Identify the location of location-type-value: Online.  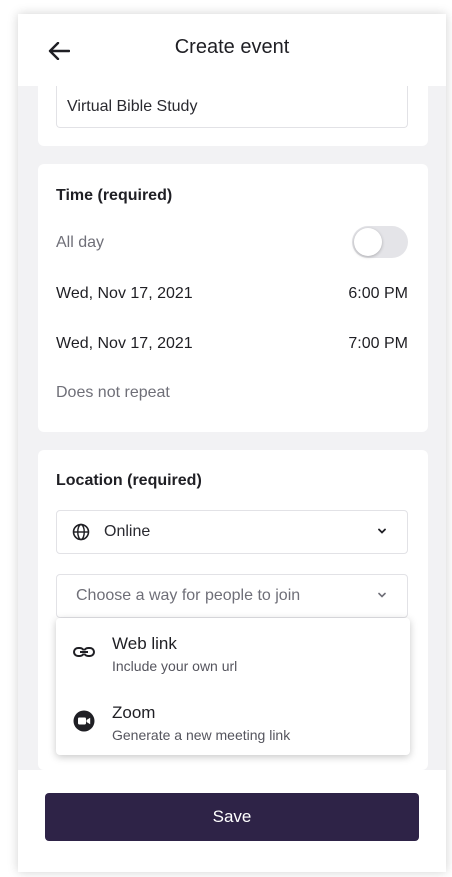
(127, 531).